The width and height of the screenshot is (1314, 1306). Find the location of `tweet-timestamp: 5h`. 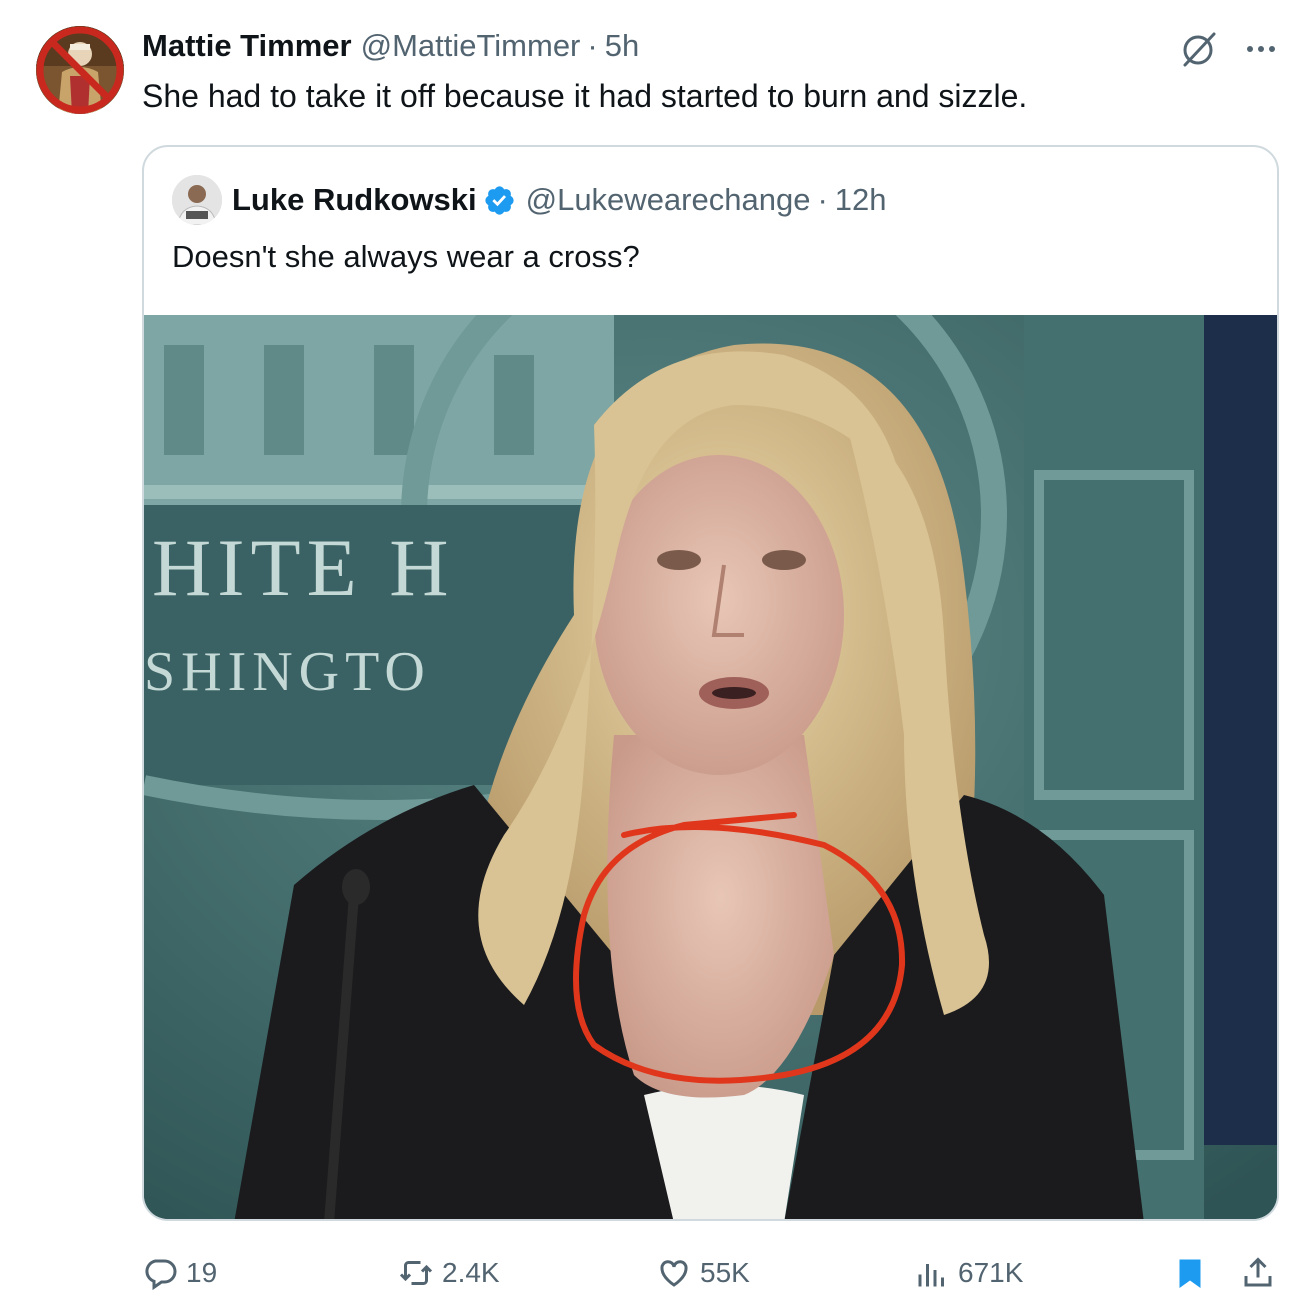

tweet-timestamp: 5h is located at coordinates (622, 46).